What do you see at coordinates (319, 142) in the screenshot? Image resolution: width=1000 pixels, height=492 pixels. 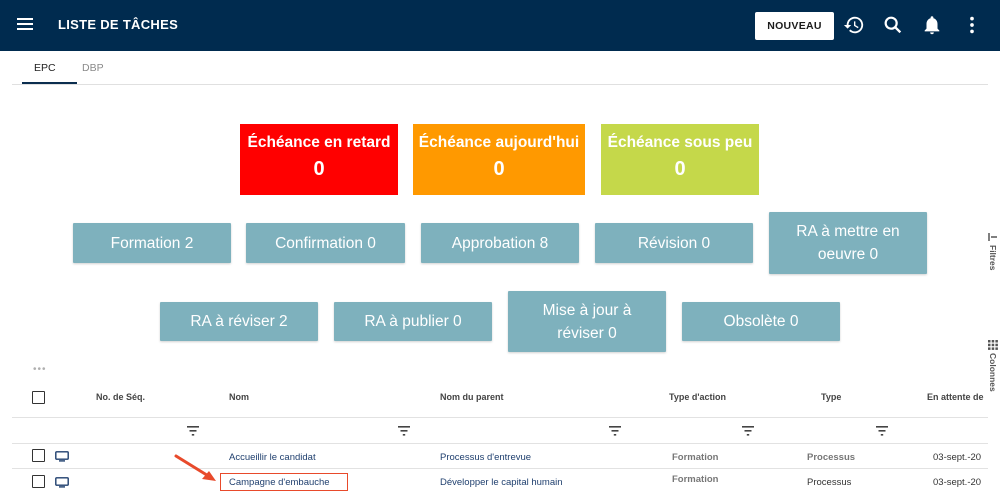 I see `card-overdue-title: Échéance en retard` at bounding box center [319, 142].